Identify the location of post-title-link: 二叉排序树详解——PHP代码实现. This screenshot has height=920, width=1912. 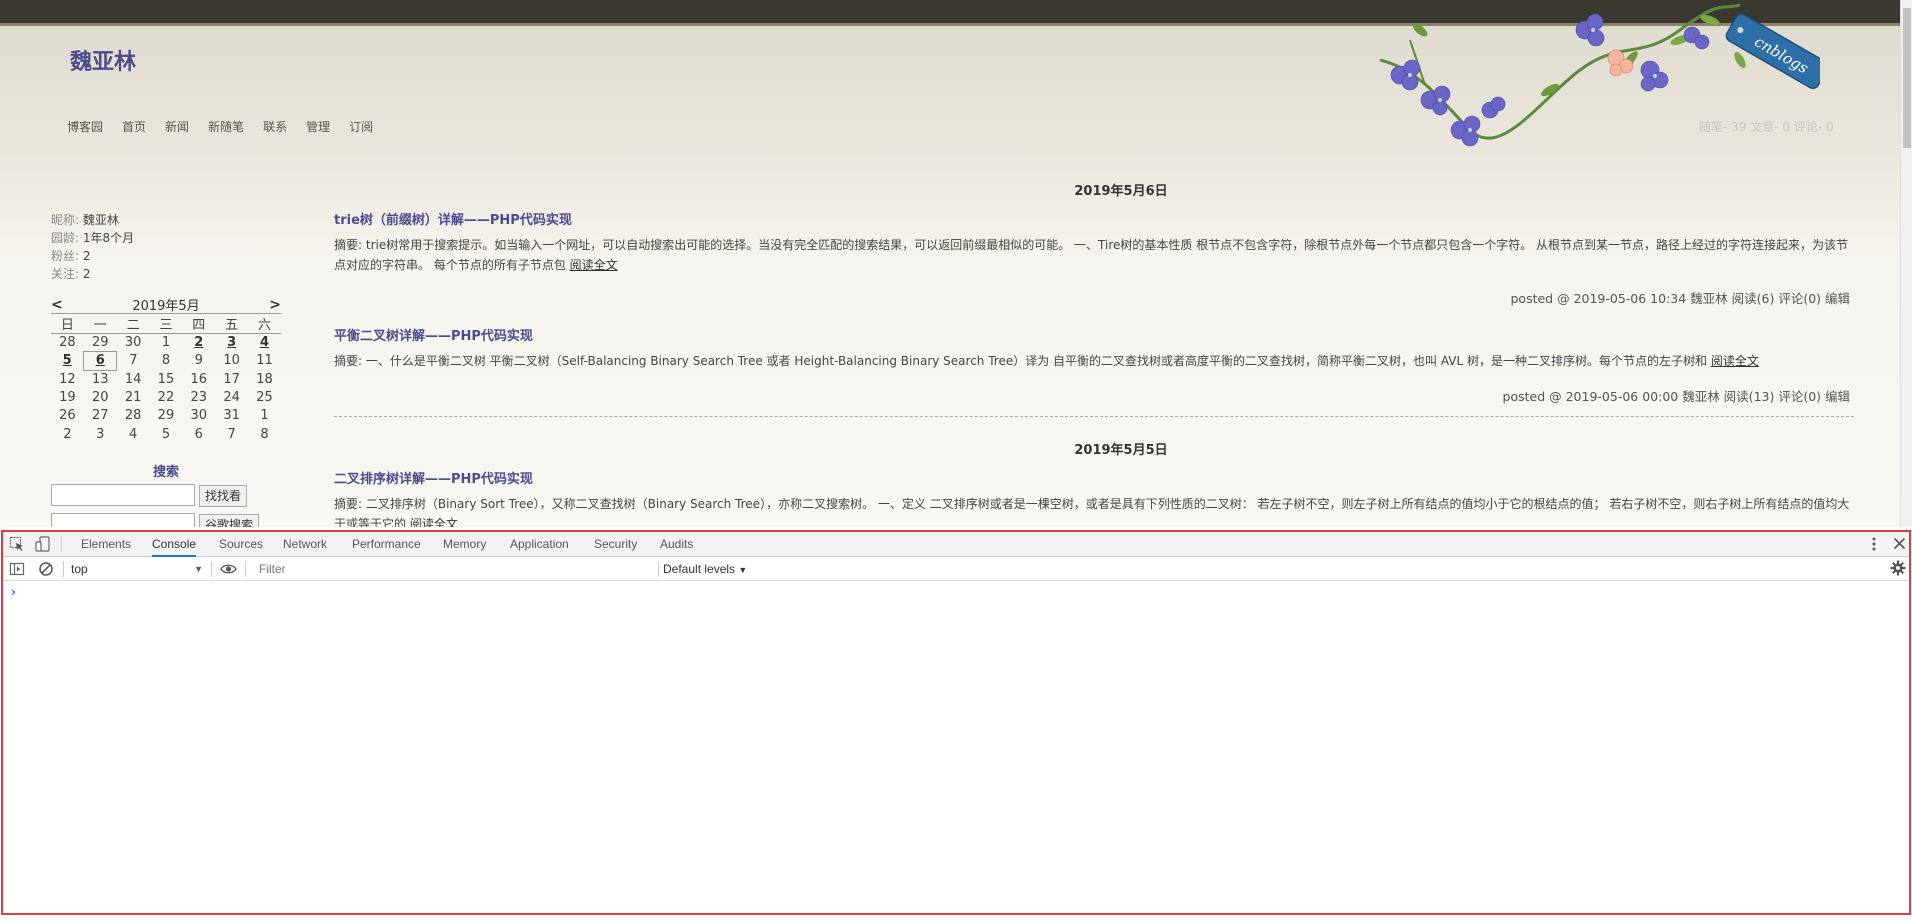
(433, 477).